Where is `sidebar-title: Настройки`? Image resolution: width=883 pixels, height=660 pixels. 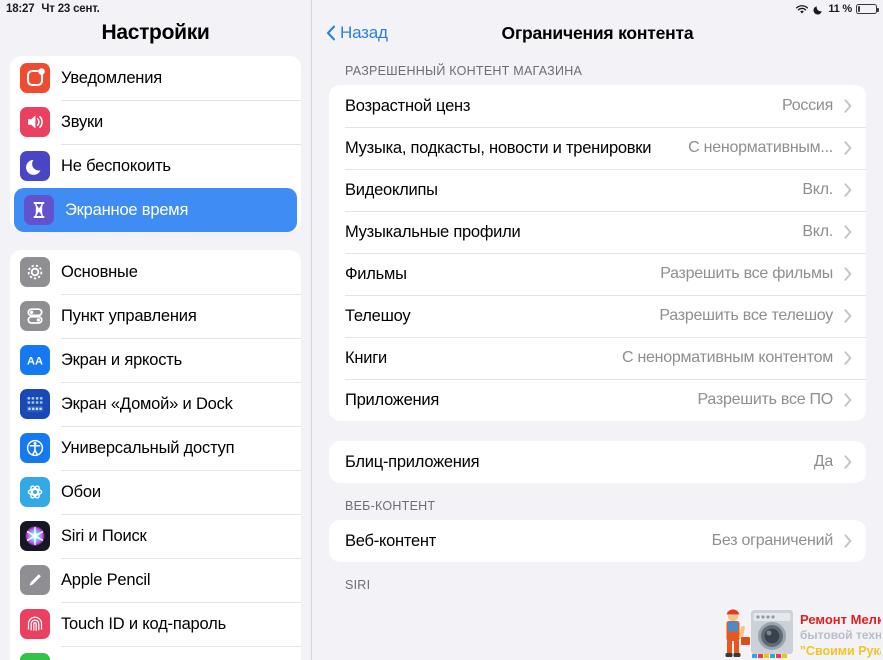
sidebar-title: Настройки is located at coordinates (155, 32).